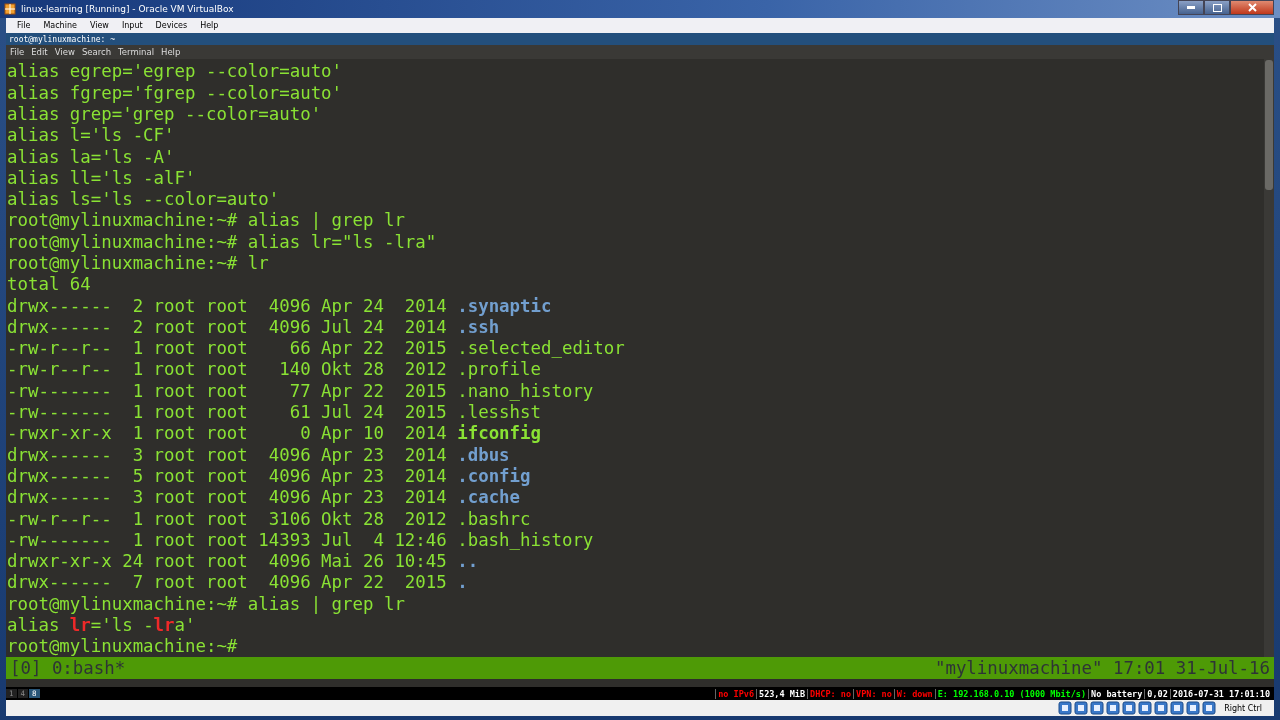  Describe the element at coordinates (781, 693) in the screenshot. I see `status-item: 523,4 MiB` at that location.